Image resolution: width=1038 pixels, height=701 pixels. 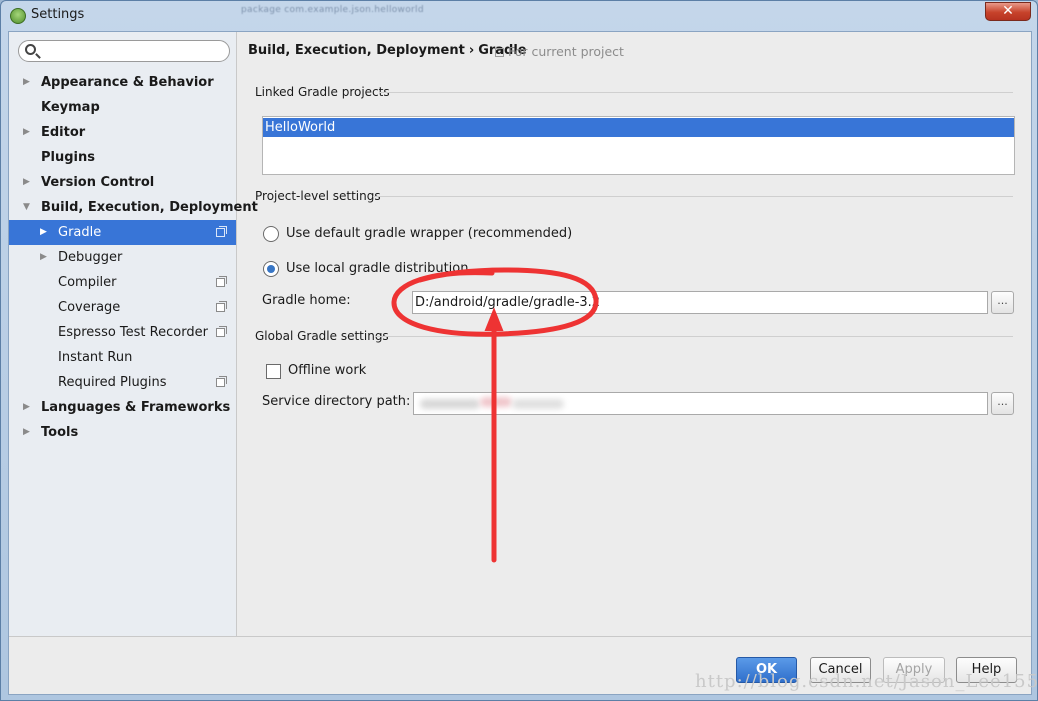 I want to click on linked-projects-list: HelloWorld, so click(x=638, y=145).